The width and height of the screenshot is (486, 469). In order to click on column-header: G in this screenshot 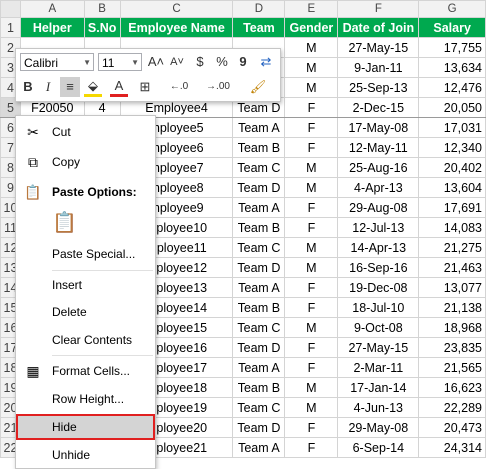, I will do `click(452, 9)`.